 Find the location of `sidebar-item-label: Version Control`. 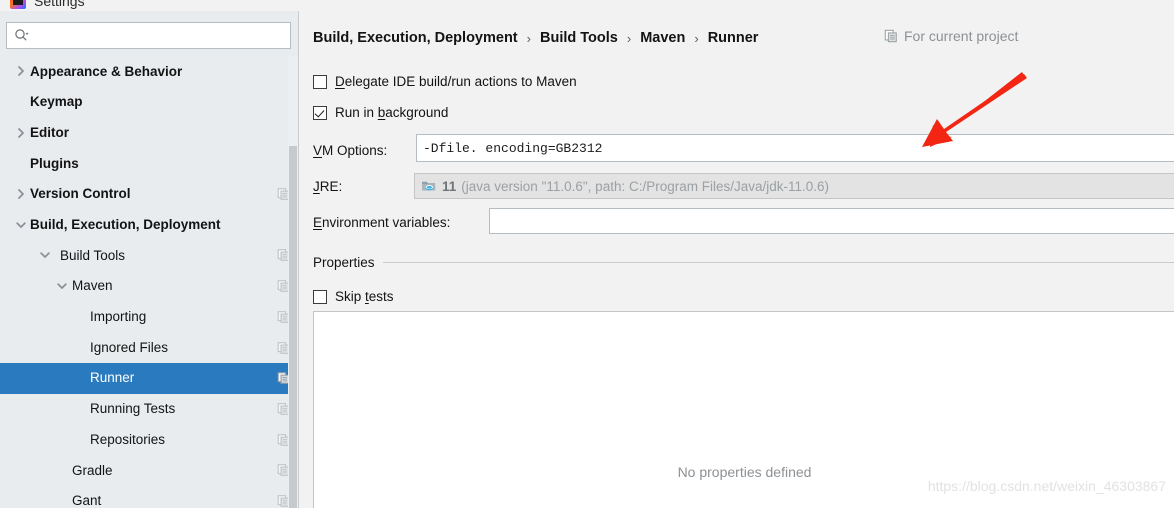

sidebar-item-label: Version Control is located at coordinates (80, 194).